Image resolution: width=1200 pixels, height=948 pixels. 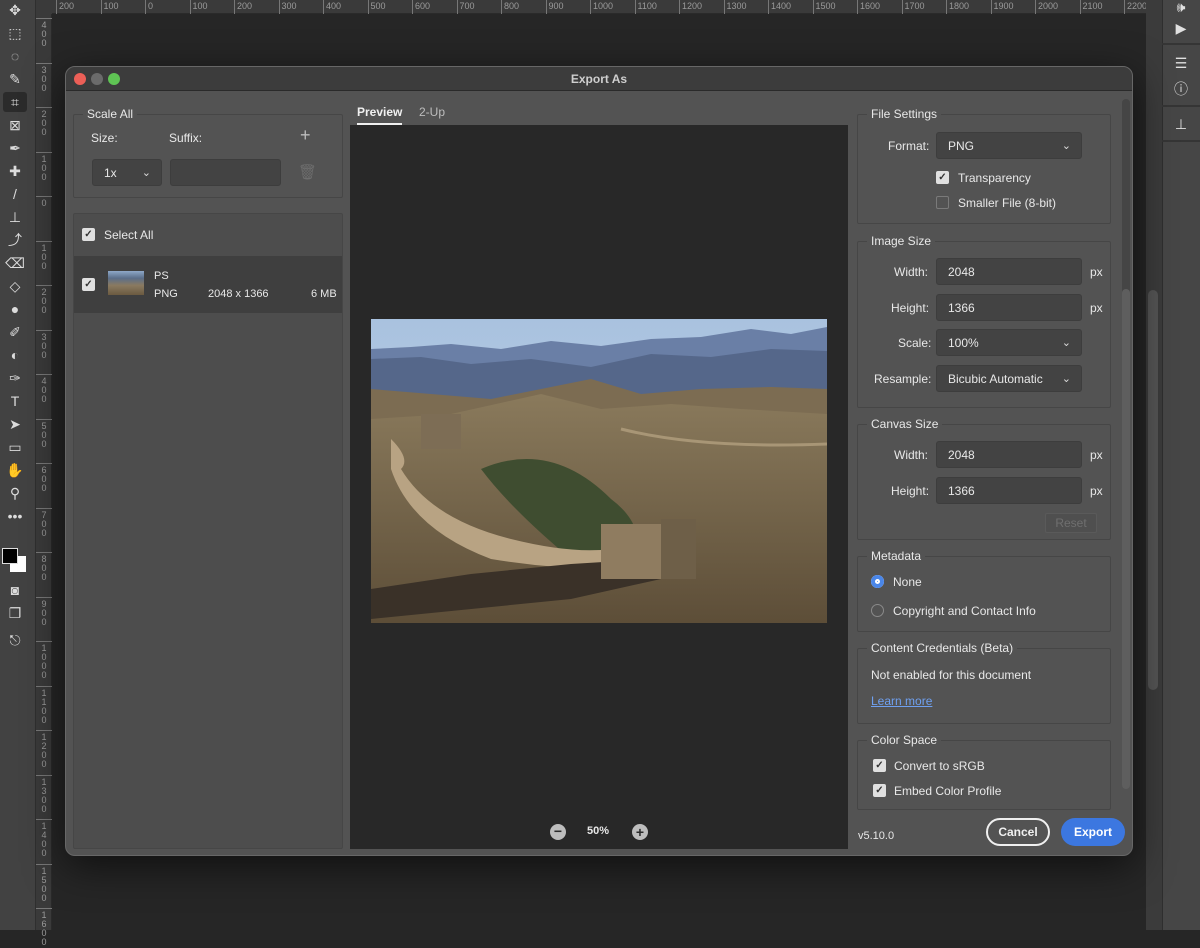 I want to click on minimize-button, so click(x=97, y=79).